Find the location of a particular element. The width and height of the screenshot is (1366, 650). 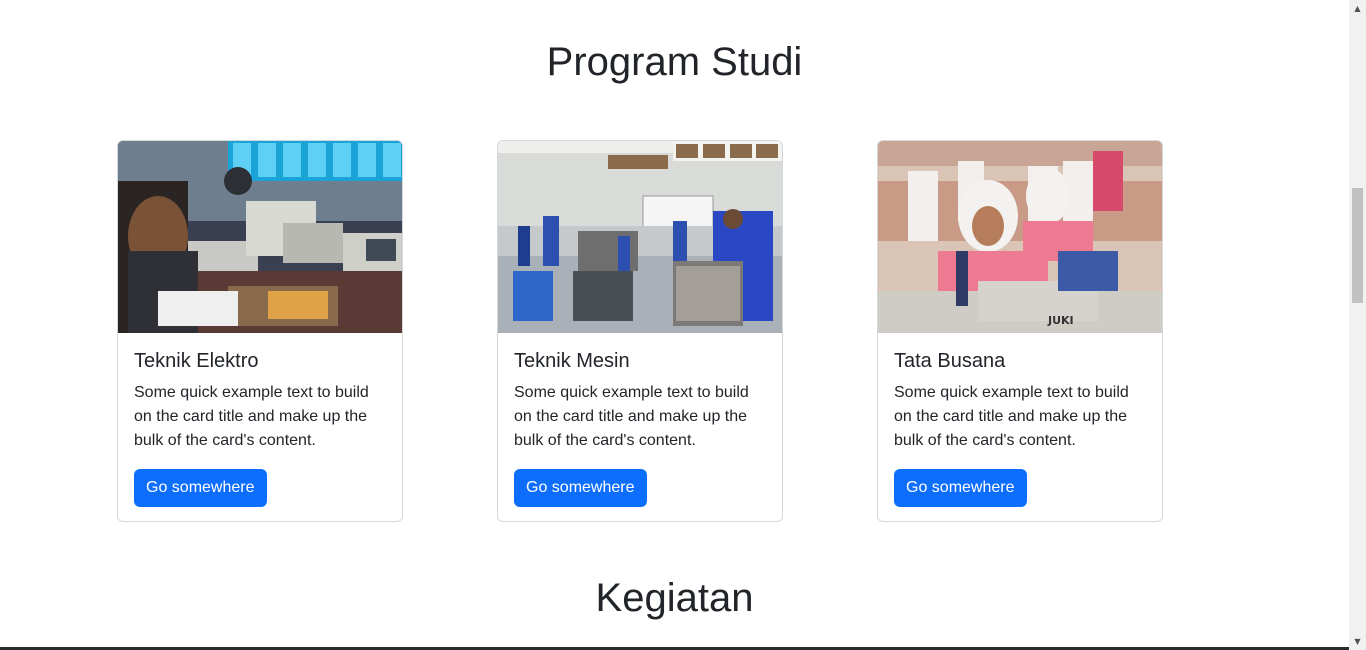

scroll-up-arrow-icon: ▲ is located at coordinates (1357, 8).